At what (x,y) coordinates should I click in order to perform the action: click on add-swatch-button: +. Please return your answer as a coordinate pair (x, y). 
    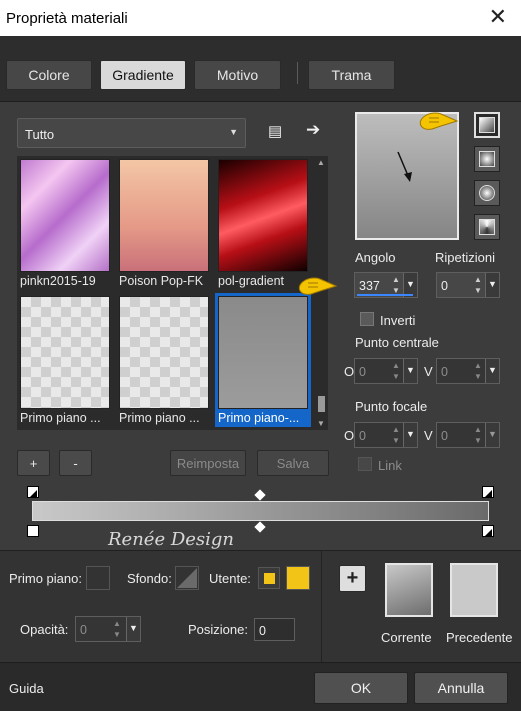
    Looking at the image, I should click on (352, 578).